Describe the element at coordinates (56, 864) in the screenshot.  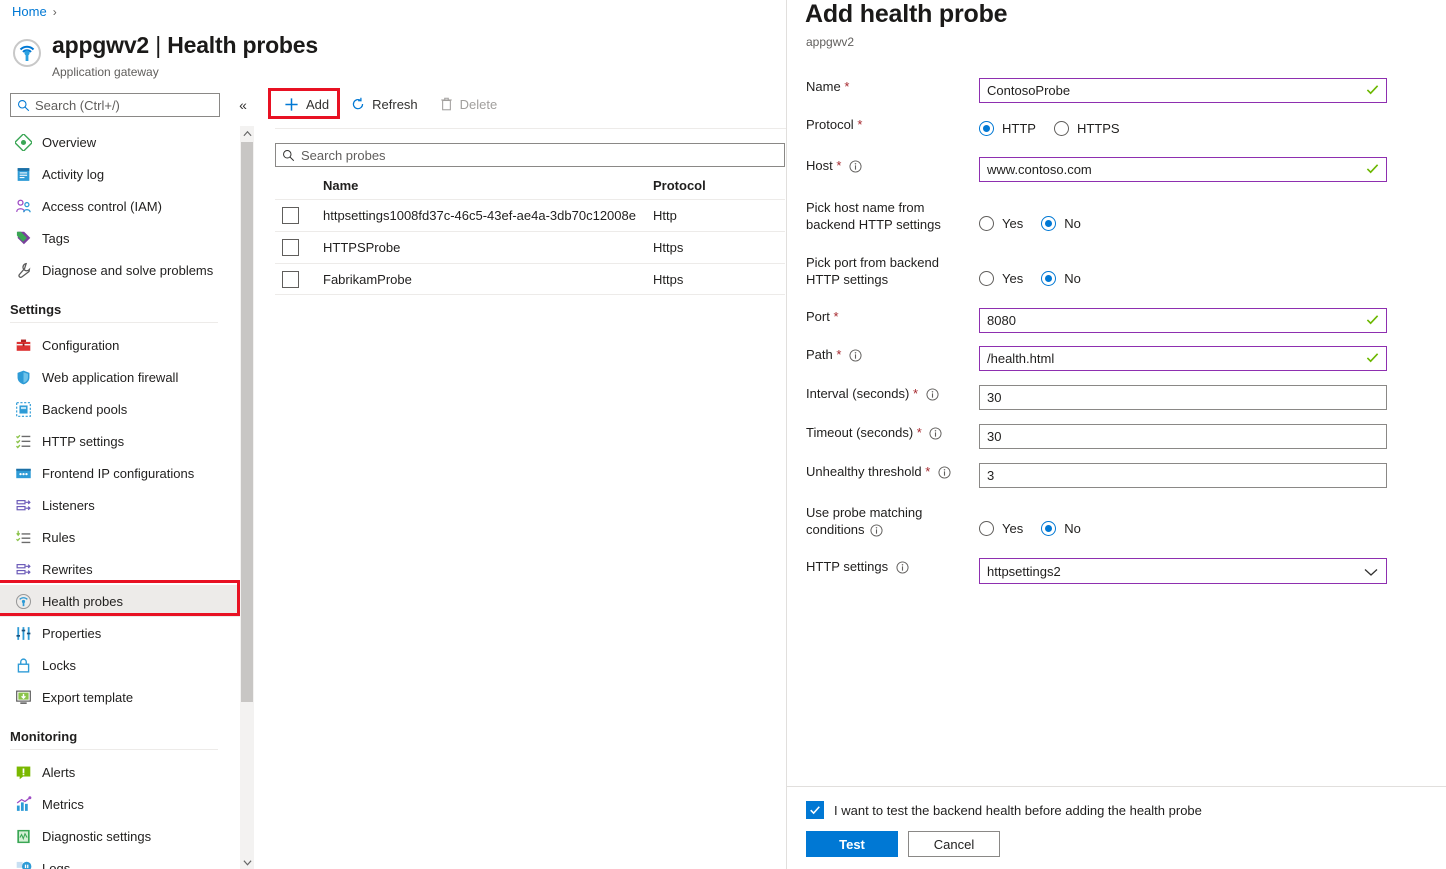
I see `sidebar-item-label: Logs` at that location.